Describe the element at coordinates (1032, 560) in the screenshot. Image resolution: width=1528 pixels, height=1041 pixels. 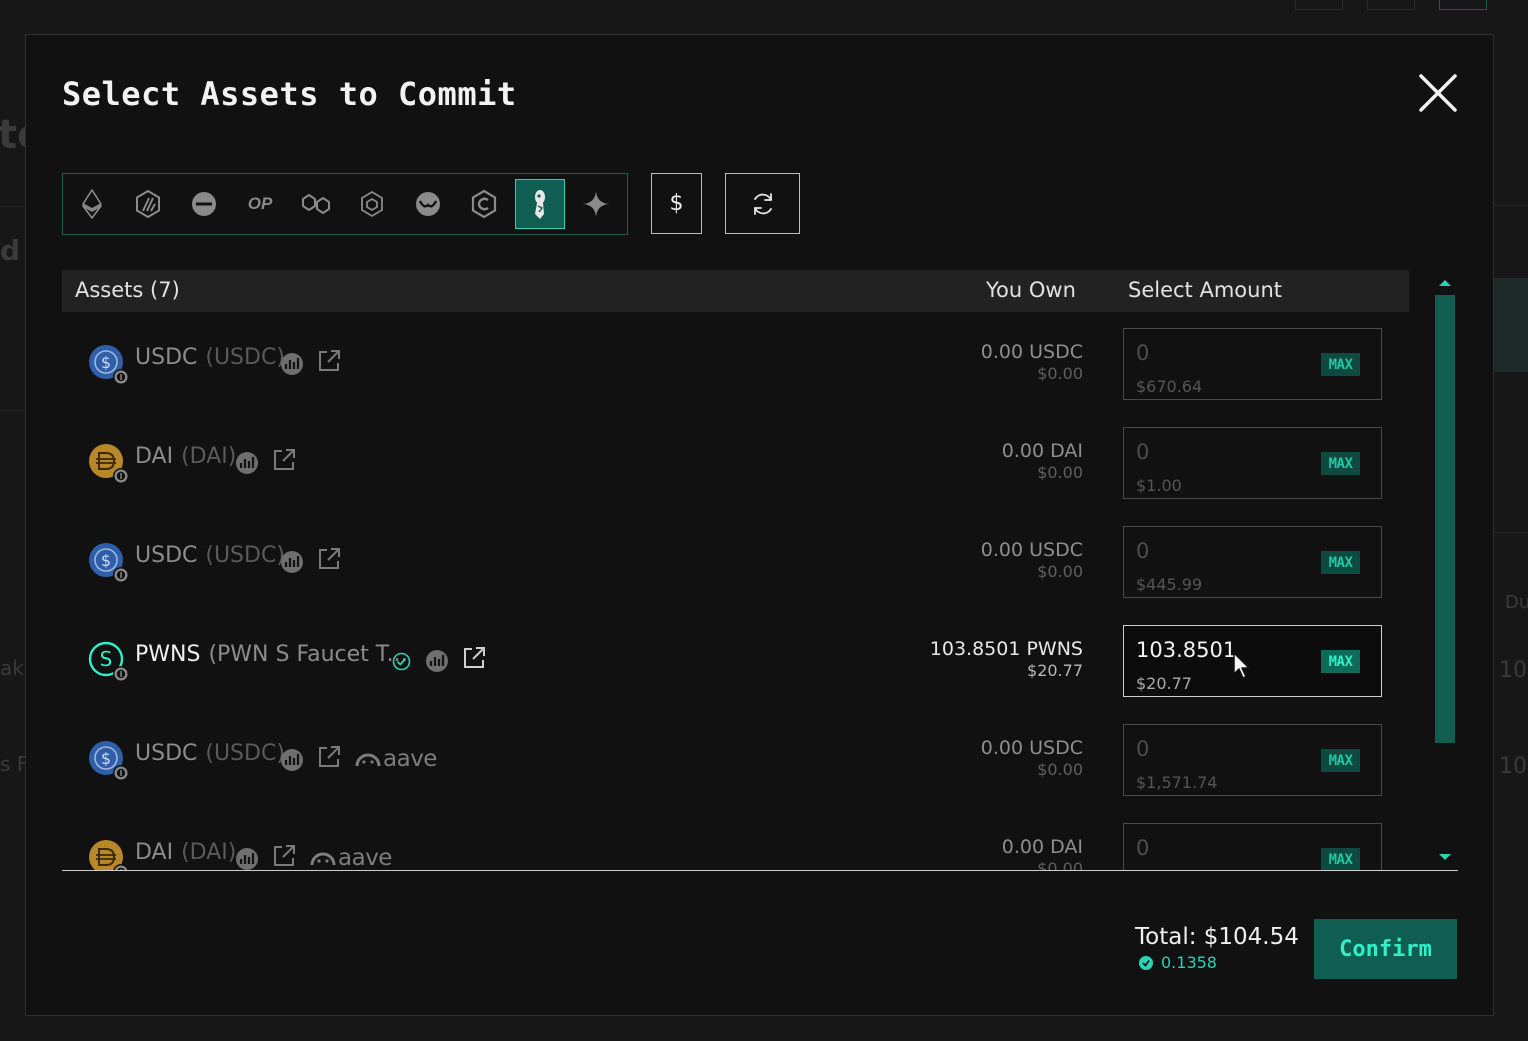
I see `owned-balance: 0.00 USDC $0.00` at that location.